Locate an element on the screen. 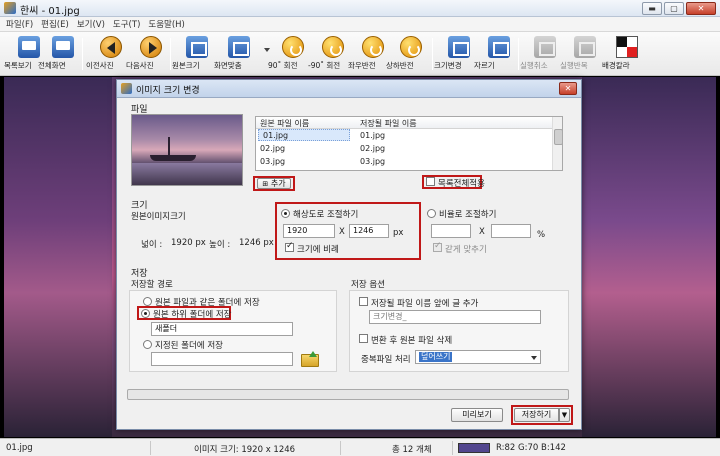 The height and width of the screenshot is (456, 720). background-color-icon is located at coordinates (627, 47).